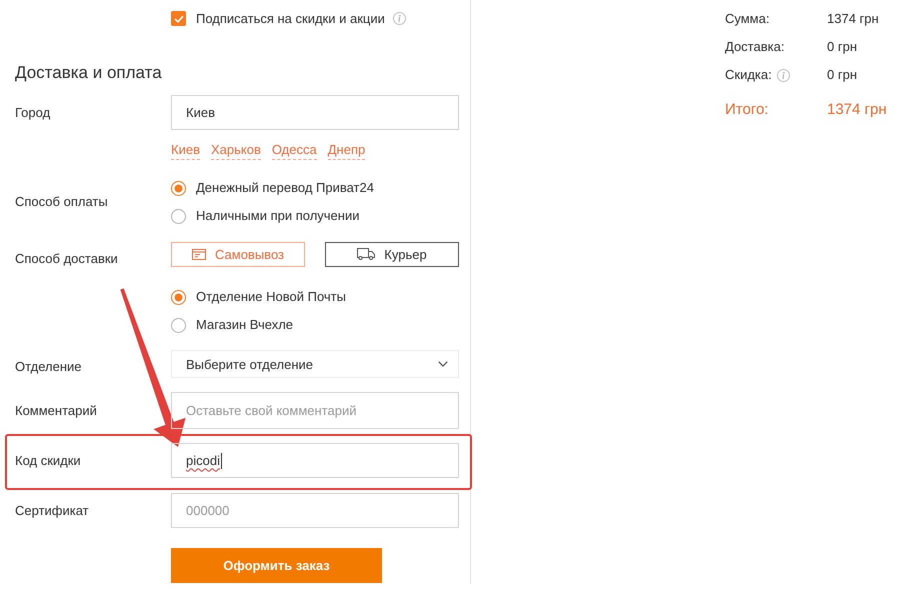 This screenshot has width=900, height=613. Describe the element at coordinates (48, 367) in the screenshot. I see `field-label: Отделение` at that location.